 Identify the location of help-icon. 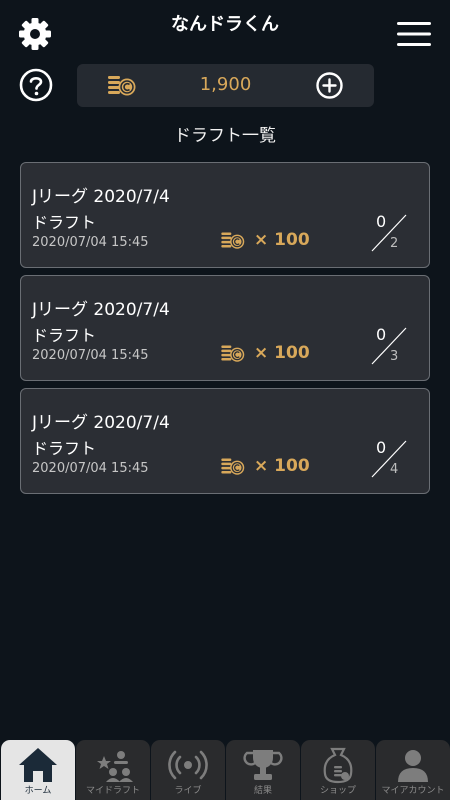
(36, 85).